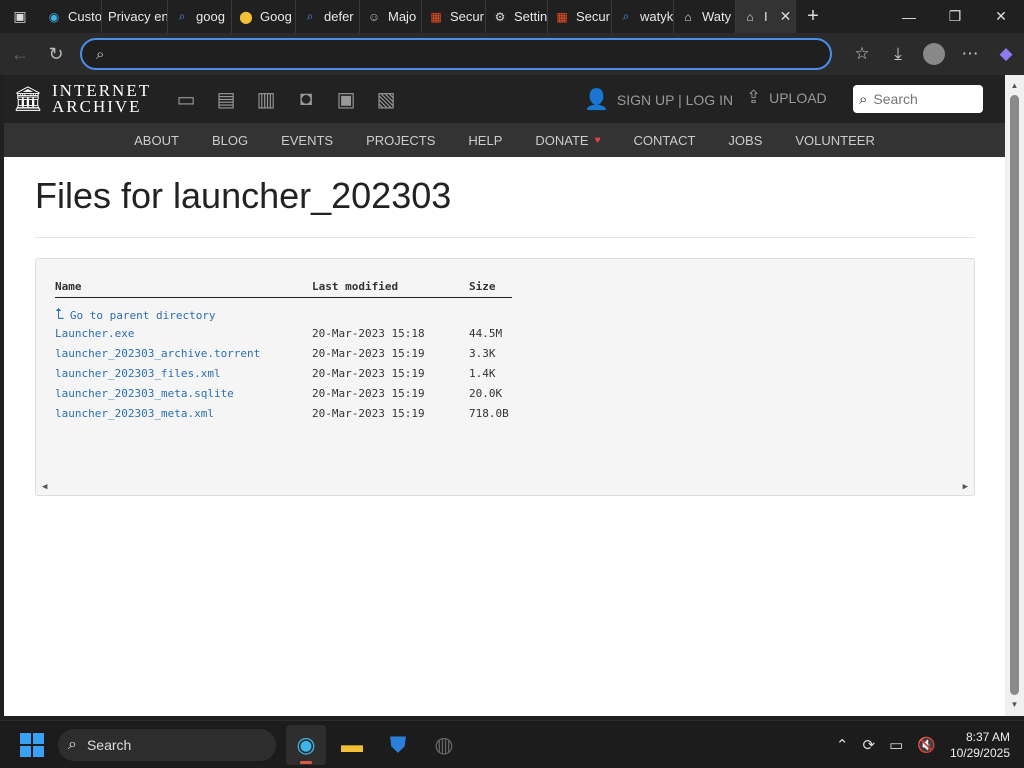  I want to click on tab-0: ◉ Custo, so click(71, 16).